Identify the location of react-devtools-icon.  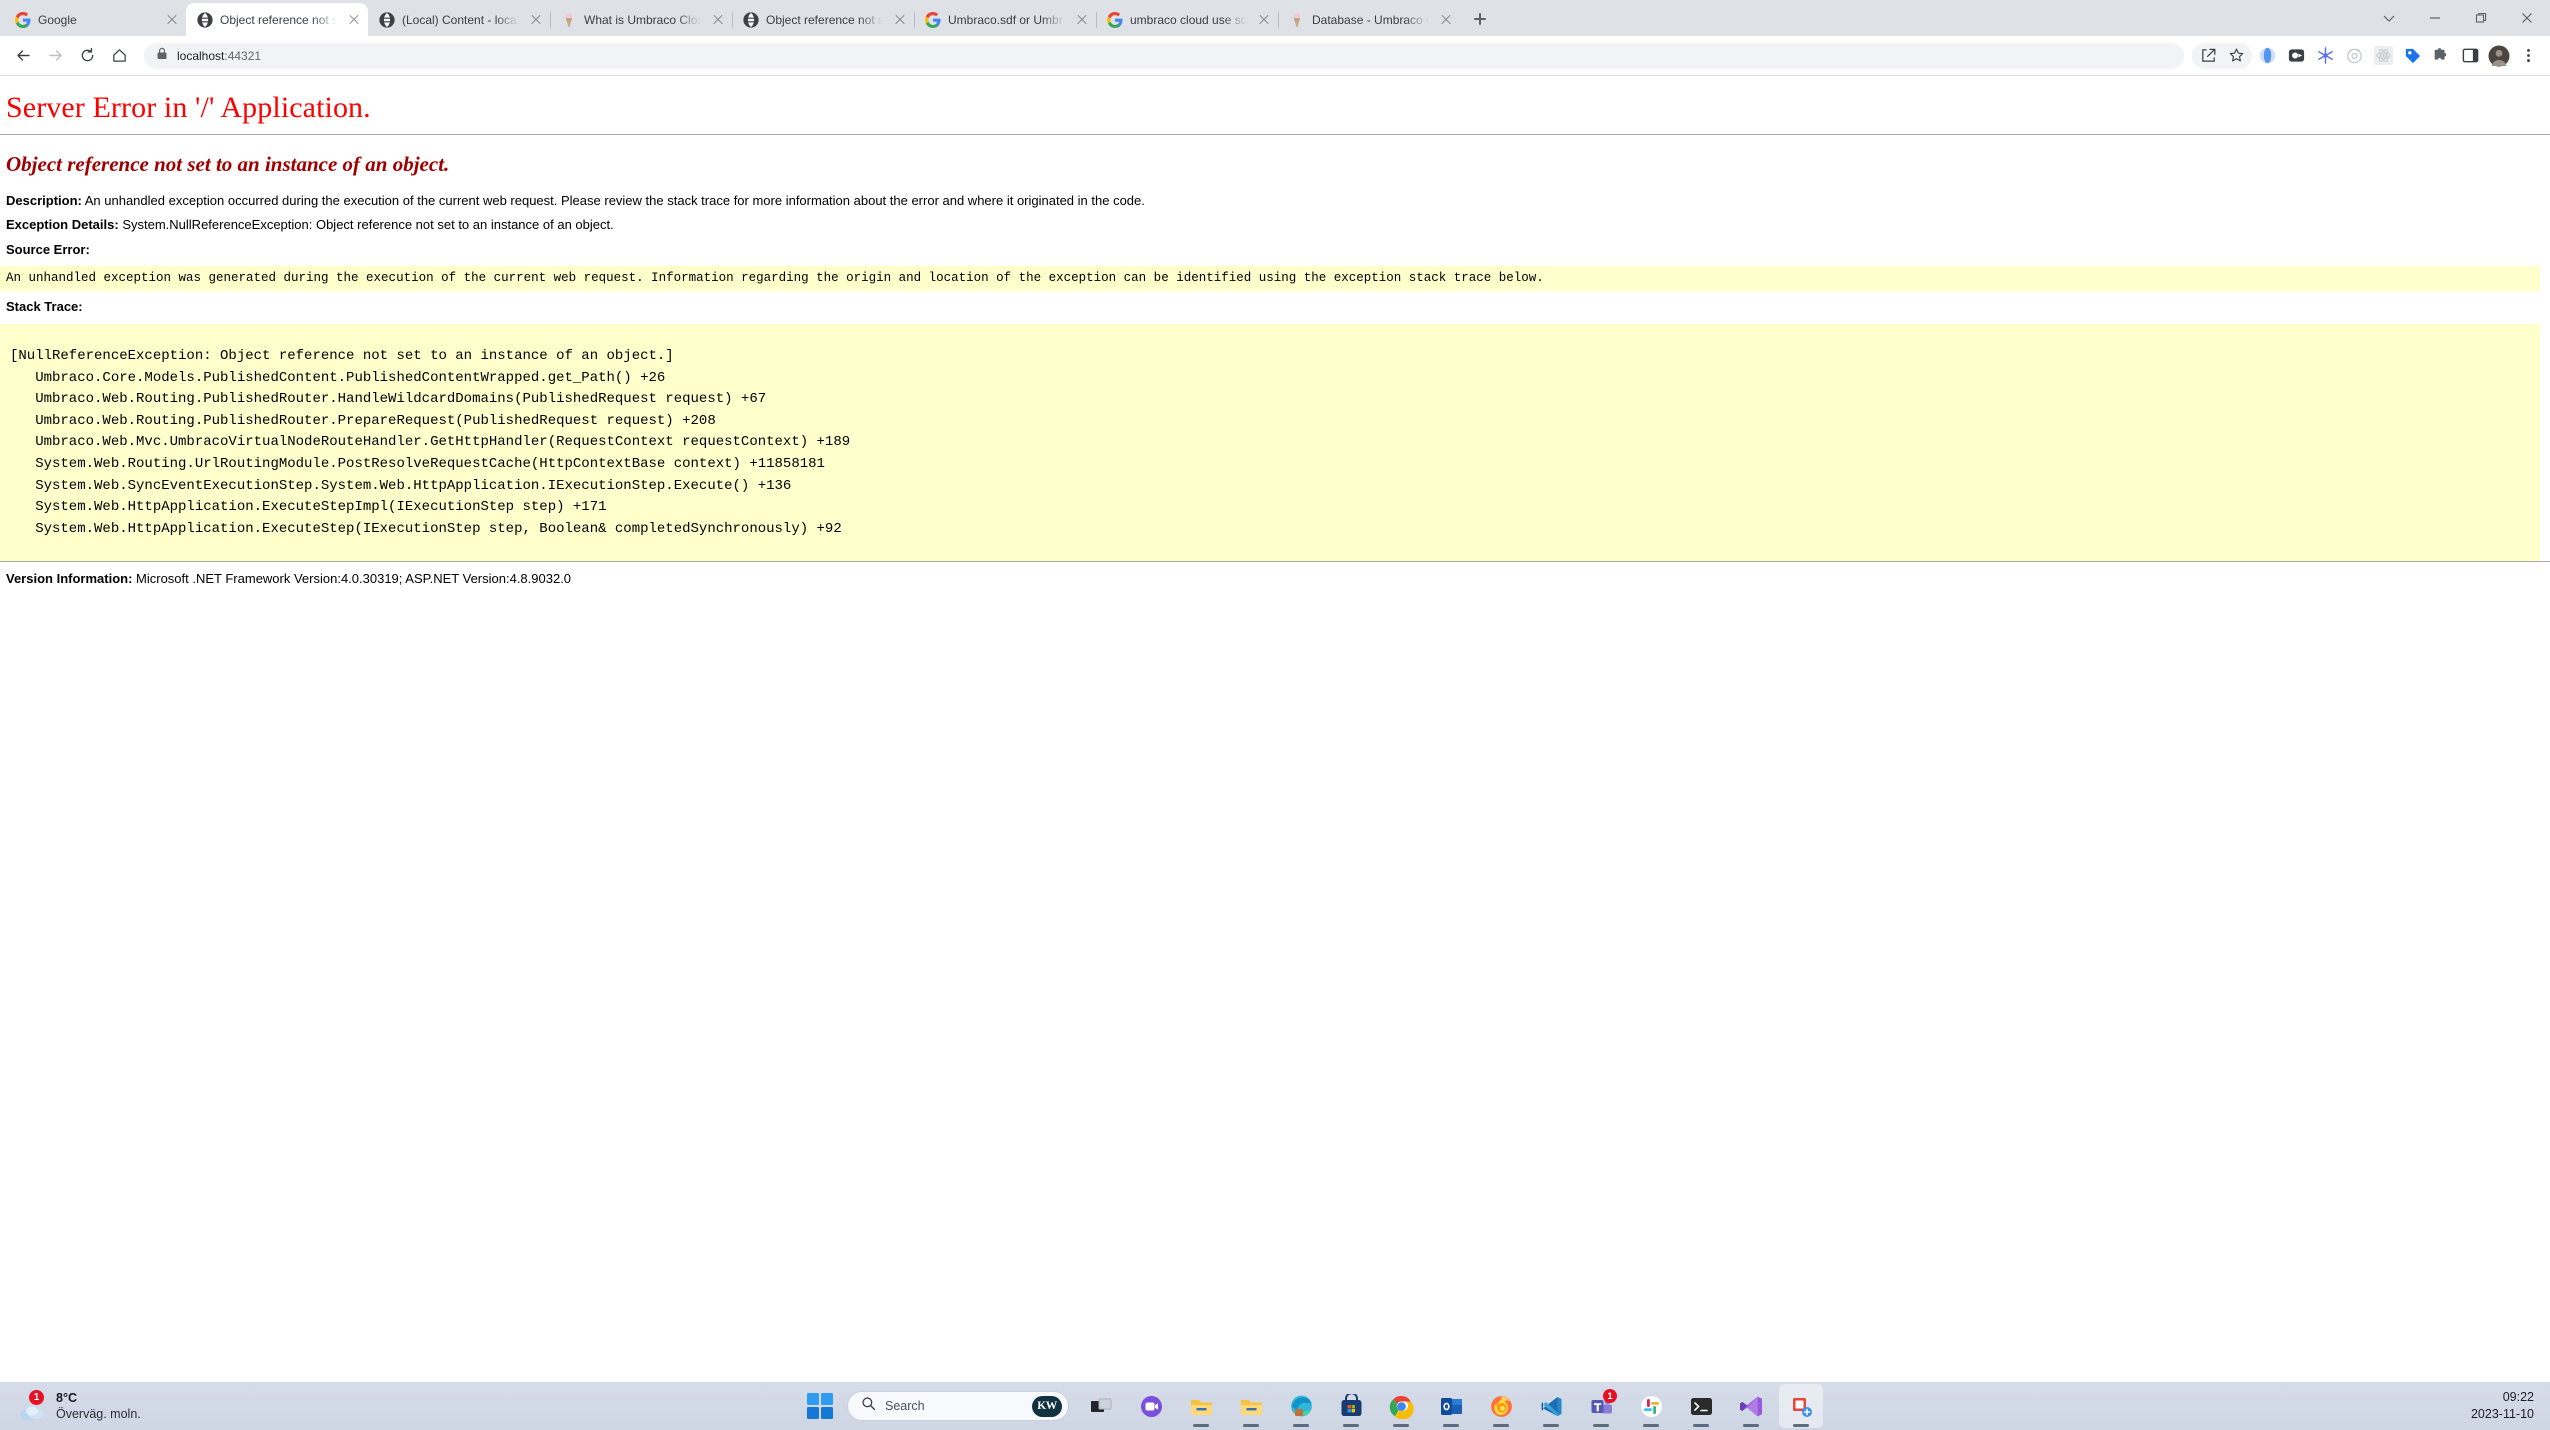
(2383, 56).